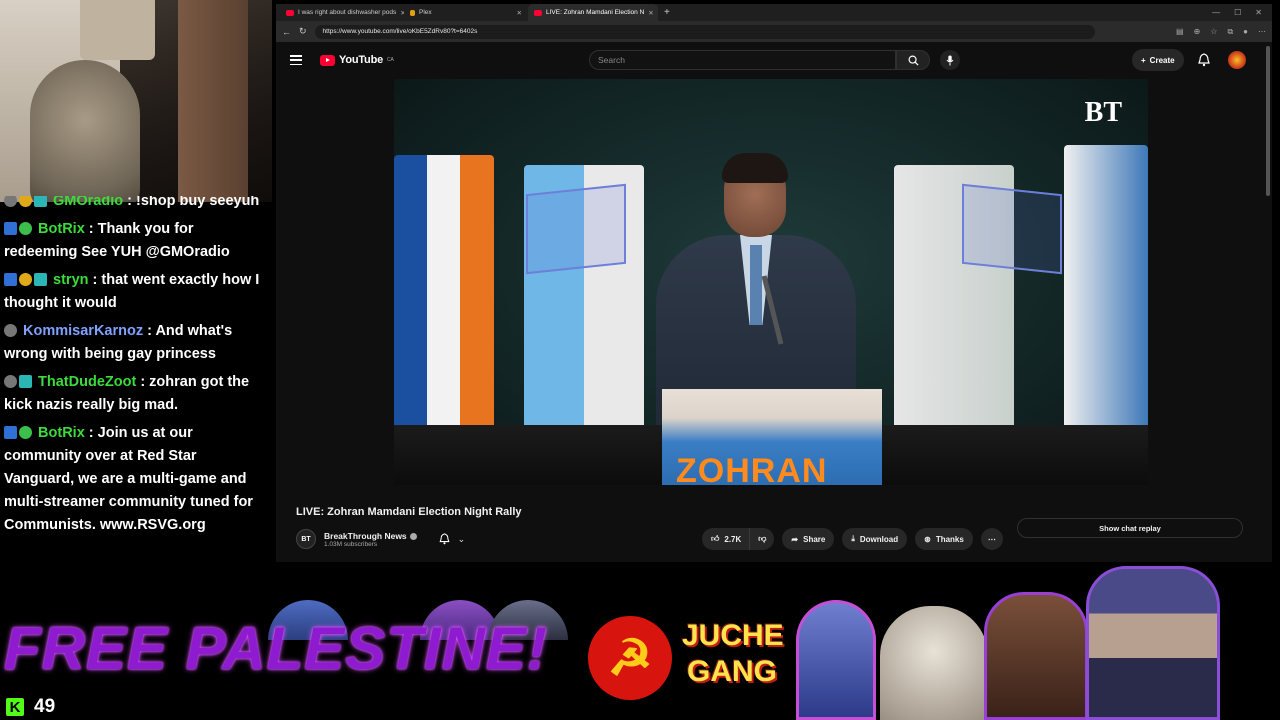 Image resolution: width=1280 pixels, height=720 pixels. I want to click on dislike-button: 👎︎, so click(762, 539).